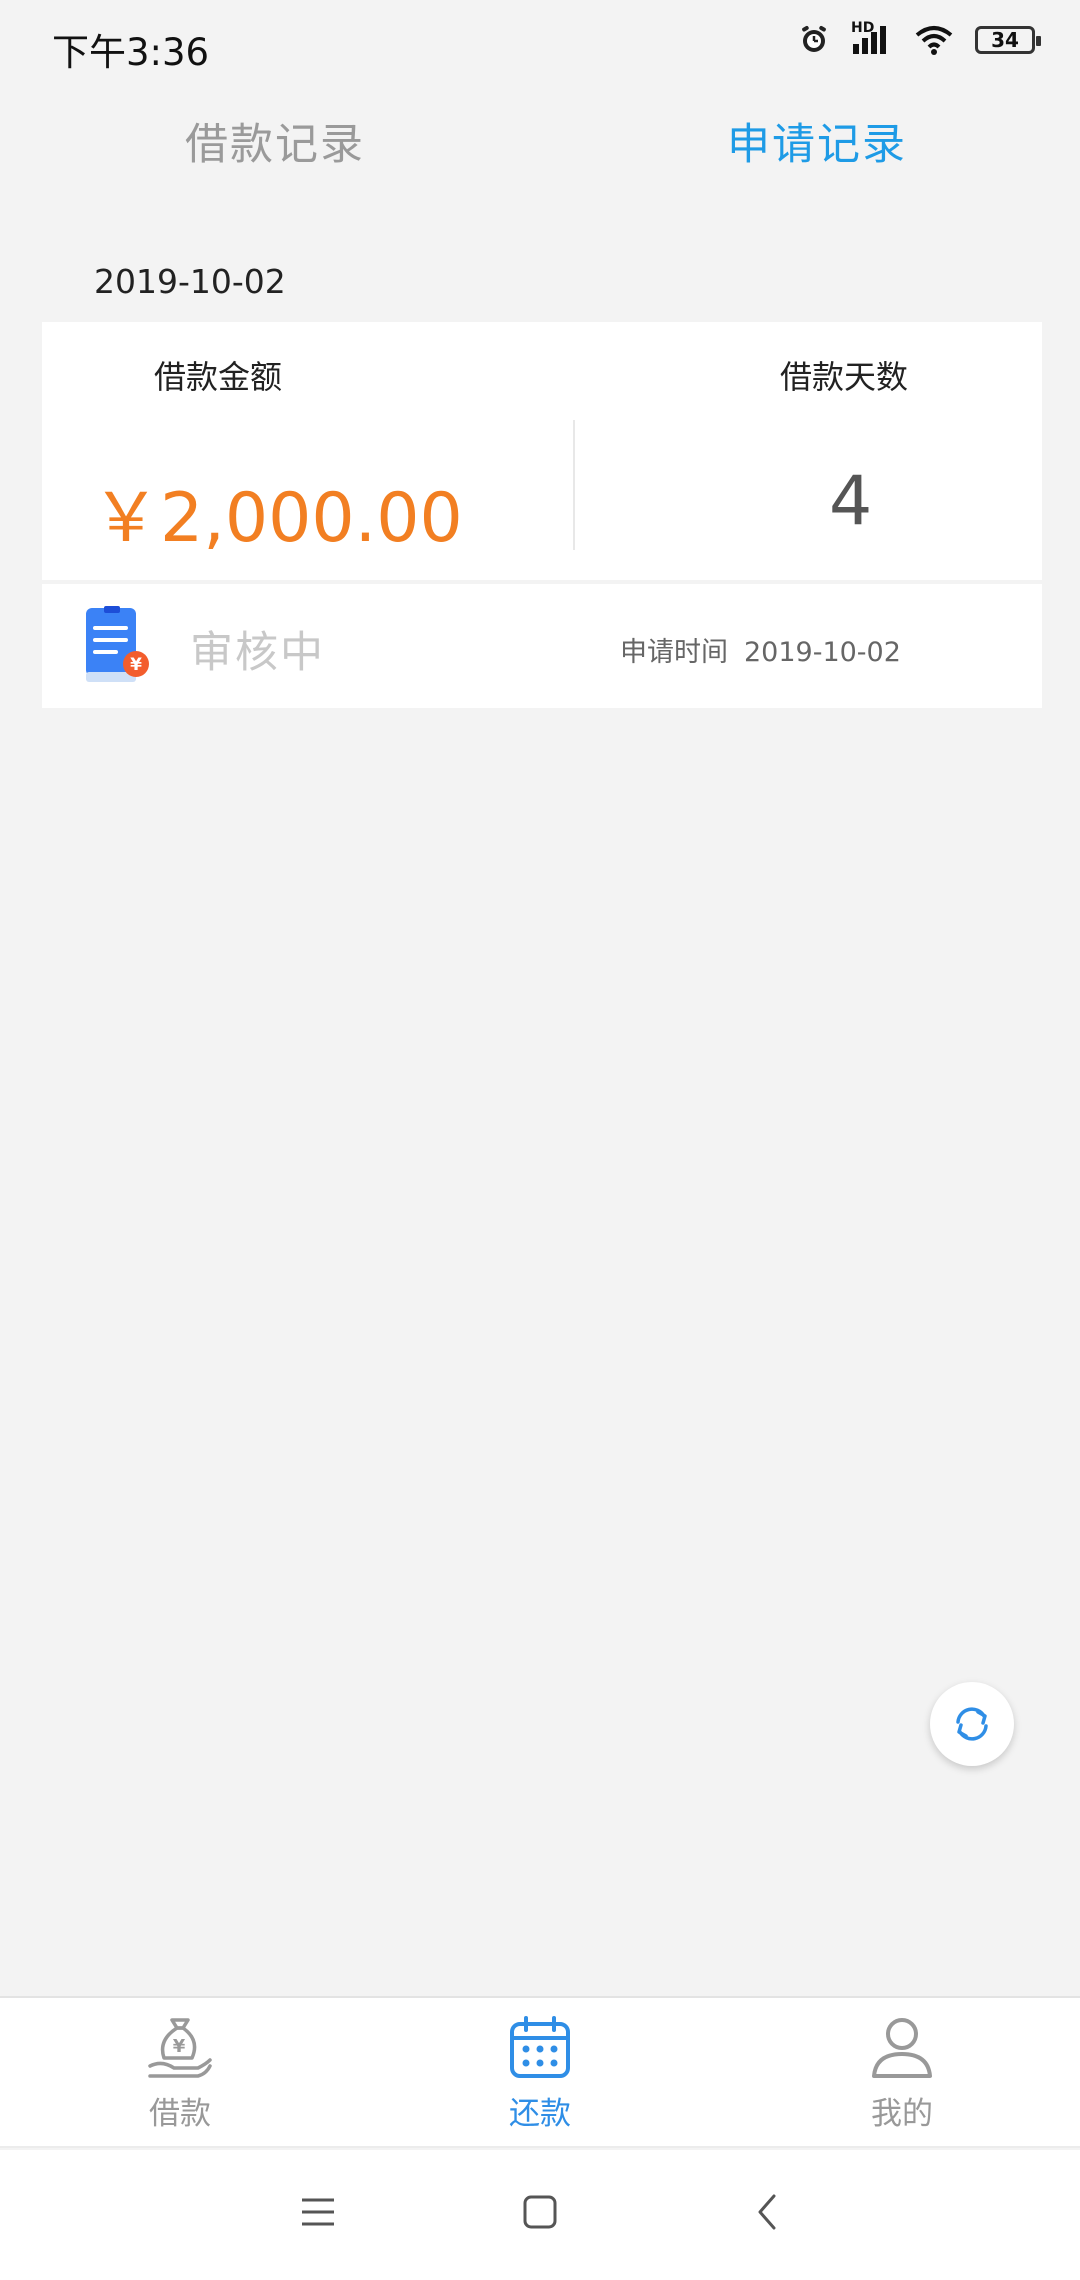  Describe the element at coordinates (844, 377) in the screenshot. I see `days-label: 借款天数` at that location.